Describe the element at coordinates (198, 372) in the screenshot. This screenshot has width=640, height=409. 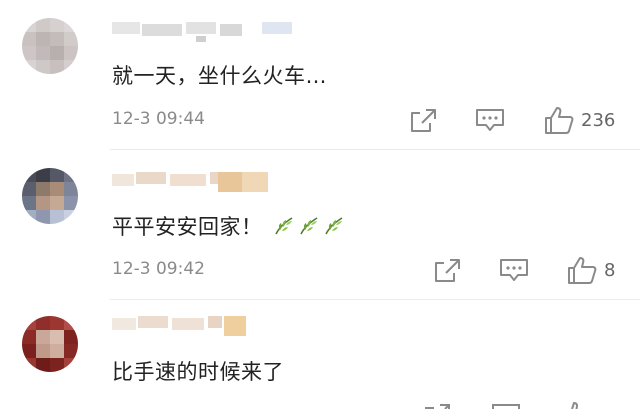
I see `comment-text: 比手速的时候来了` at that location.